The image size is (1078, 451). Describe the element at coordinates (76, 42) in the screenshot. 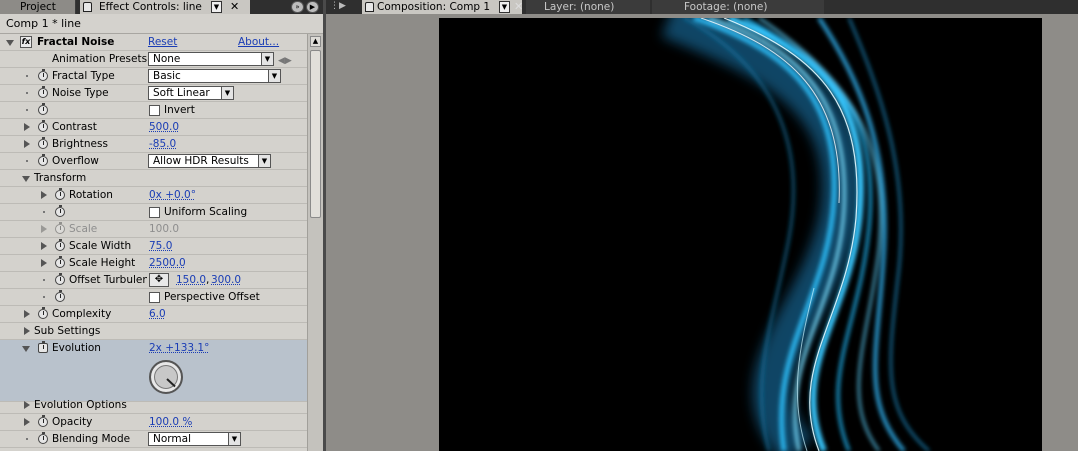

I see `effect-name: Fractal Noise` at that location.